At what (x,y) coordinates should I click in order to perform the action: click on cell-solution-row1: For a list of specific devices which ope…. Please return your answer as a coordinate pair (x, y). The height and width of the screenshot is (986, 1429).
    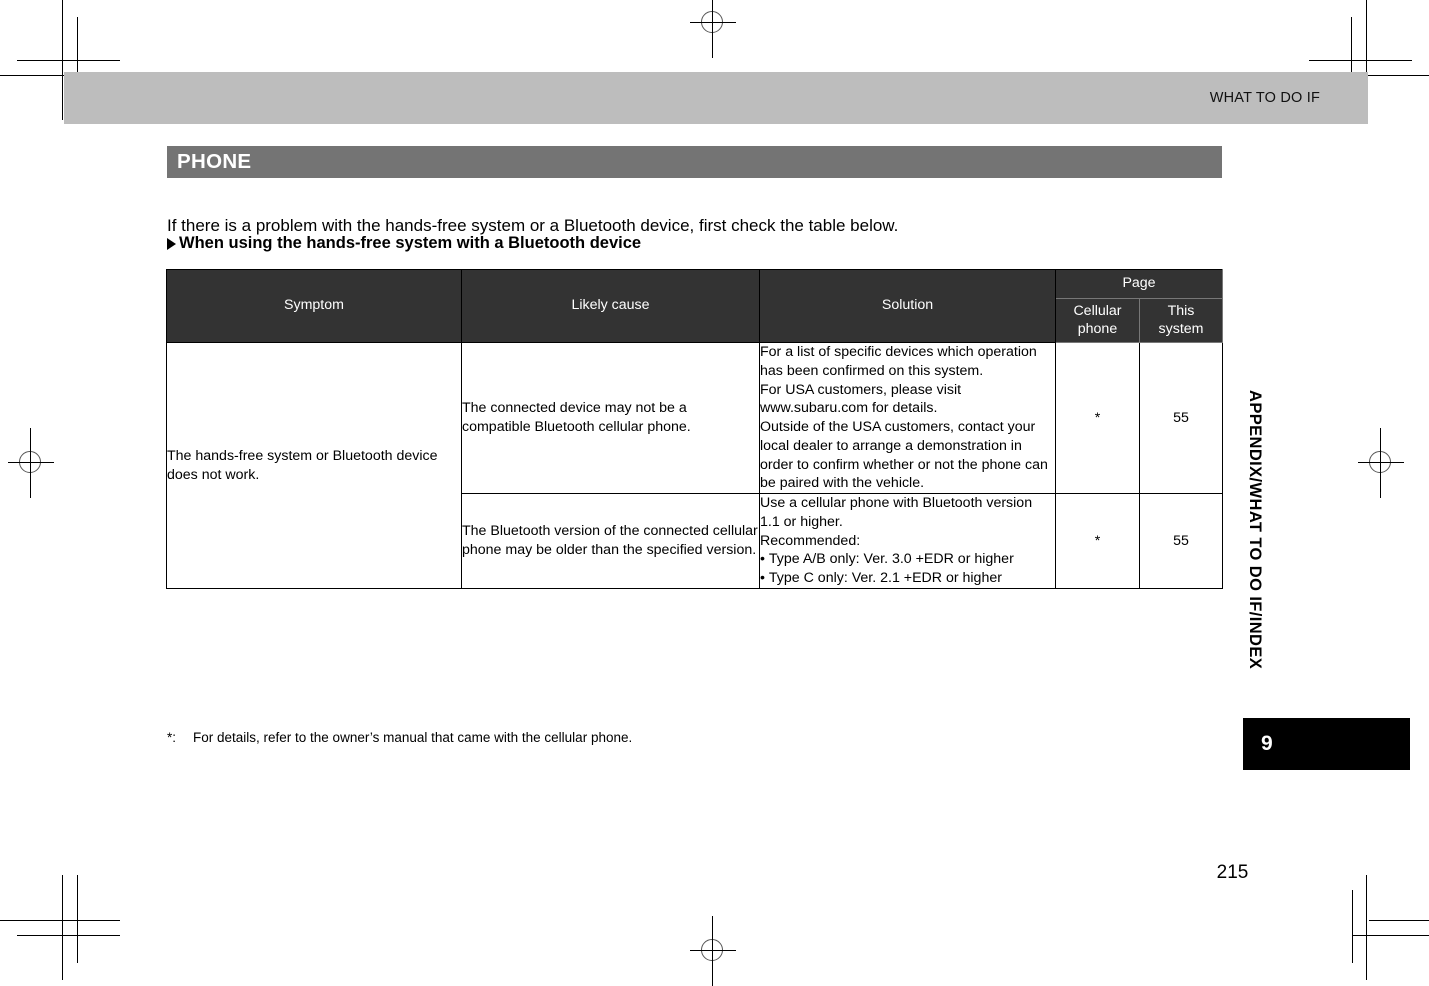
    Looking at the image, I should click on (907, 418).